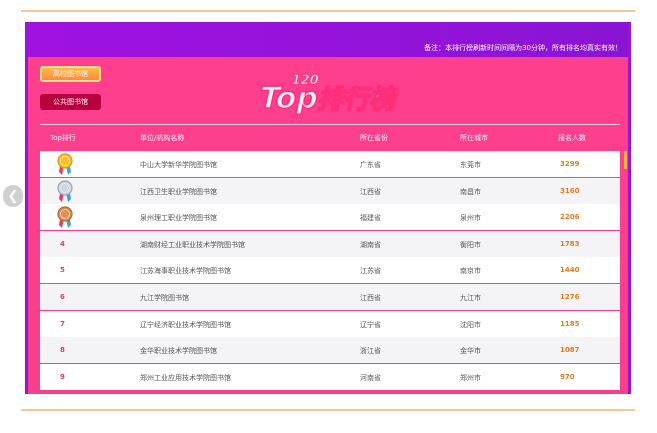 Image resolution: width=657 pixels, height=433 pixels. What do you see at coordinates (370, 165) in the screenshot?
I see `province-cell: 广东省` at bounding box center [370, 165].